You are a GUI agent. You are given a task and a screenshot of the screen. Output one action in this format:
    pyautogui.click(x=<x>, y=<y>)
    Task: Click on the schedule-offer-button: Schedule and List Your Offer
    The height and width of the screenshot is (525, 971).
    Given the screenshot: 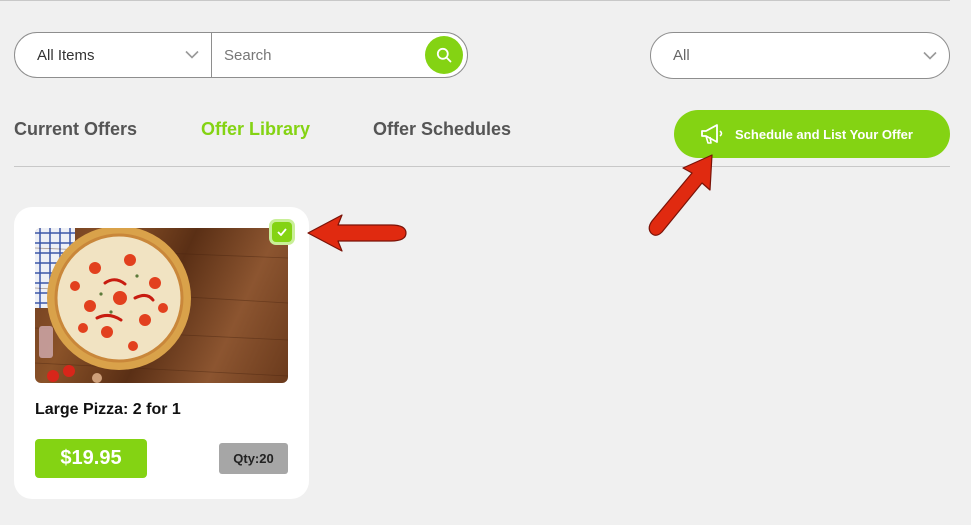 What is the action you would take?
    pyautogui.click(x=812, y=134)
    